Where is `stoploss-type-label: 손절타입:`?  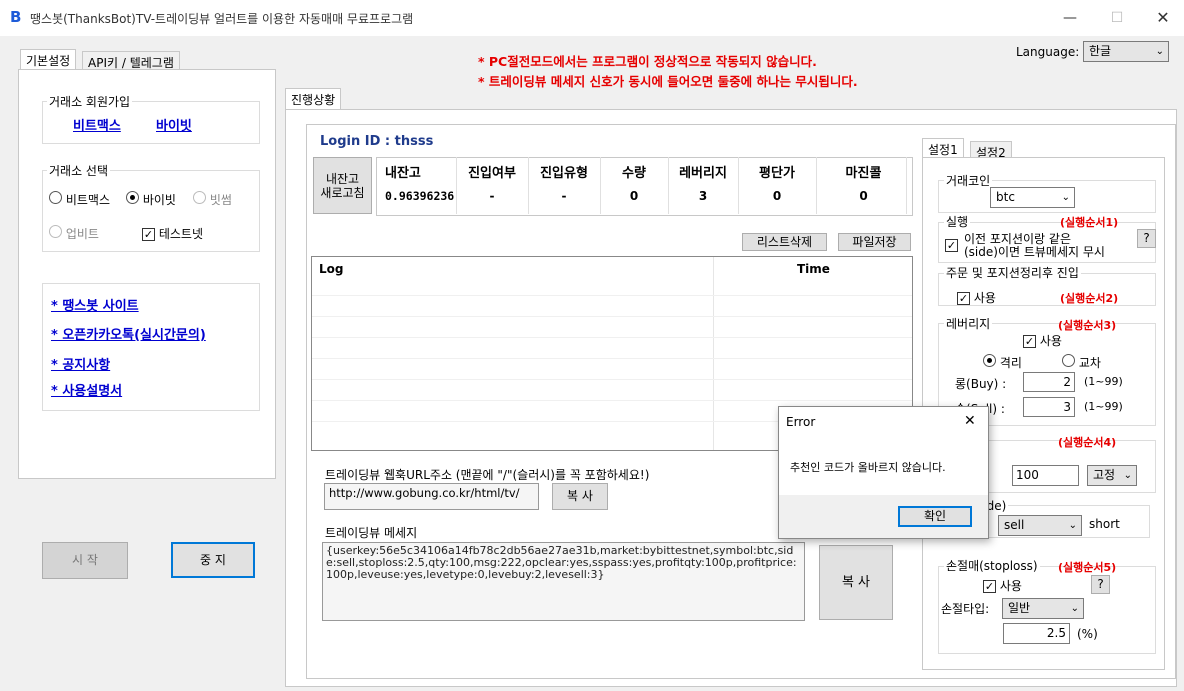
stoploss-type-label: 손절타입: is located at coordinates (965, 609).